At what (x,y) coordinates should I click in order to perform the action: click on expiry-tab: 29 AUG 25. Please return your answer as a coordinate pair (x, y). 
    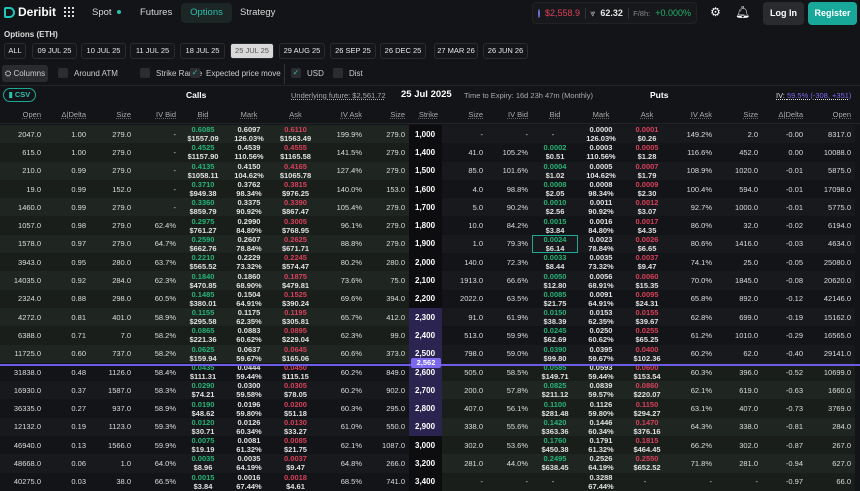
    Looking at the image, I should click on (302, 51).